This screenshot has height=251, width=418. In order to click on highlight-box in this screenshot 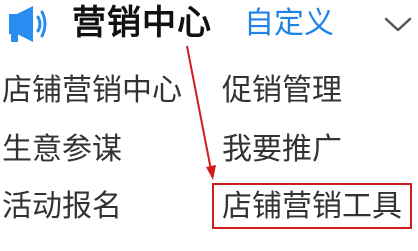, I will do `click(312, 206)`.